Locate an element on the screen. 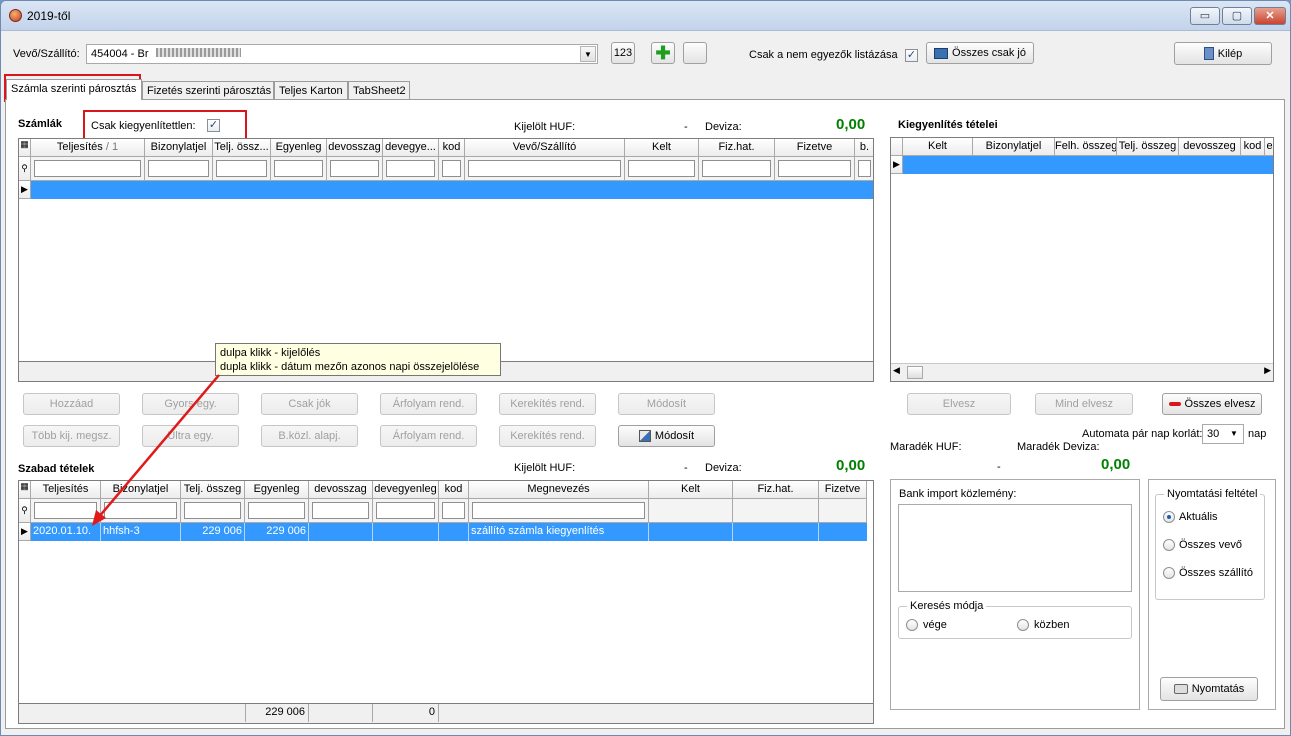 The height and width of the screenshot is (736, 1291). print-all-customer-radio is located at coordinates (1169, 545).